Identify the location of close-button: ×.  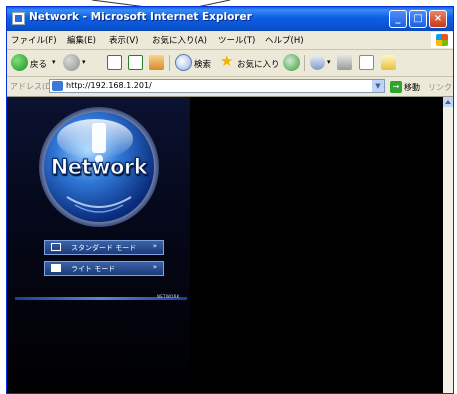
(438, 19).